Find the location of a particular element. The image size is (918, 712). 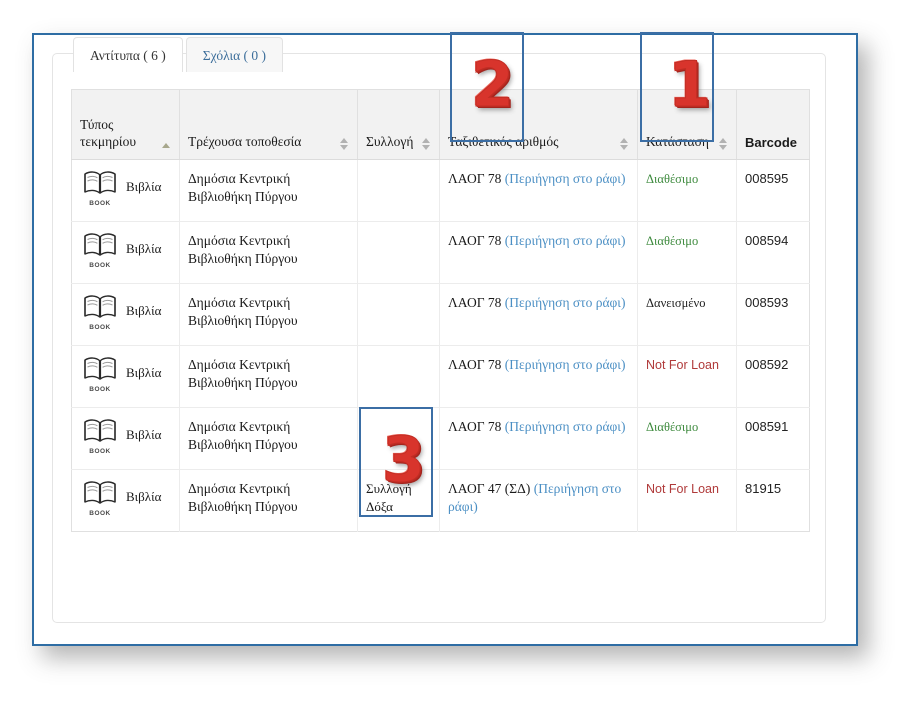

cell-call-number: ΛΑΟΓ 47 (ΣΔ) (Περιήγηση στο ράφι) is located at coordinates (538, 500).